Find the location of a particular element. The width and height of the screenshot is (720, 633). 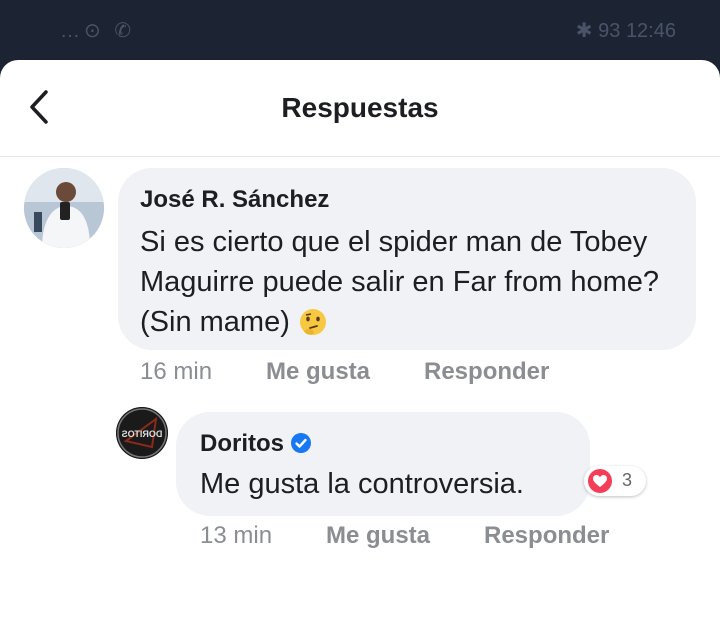

status-icons-left: …⊙ ✆ is located at coordinates (98, 31).